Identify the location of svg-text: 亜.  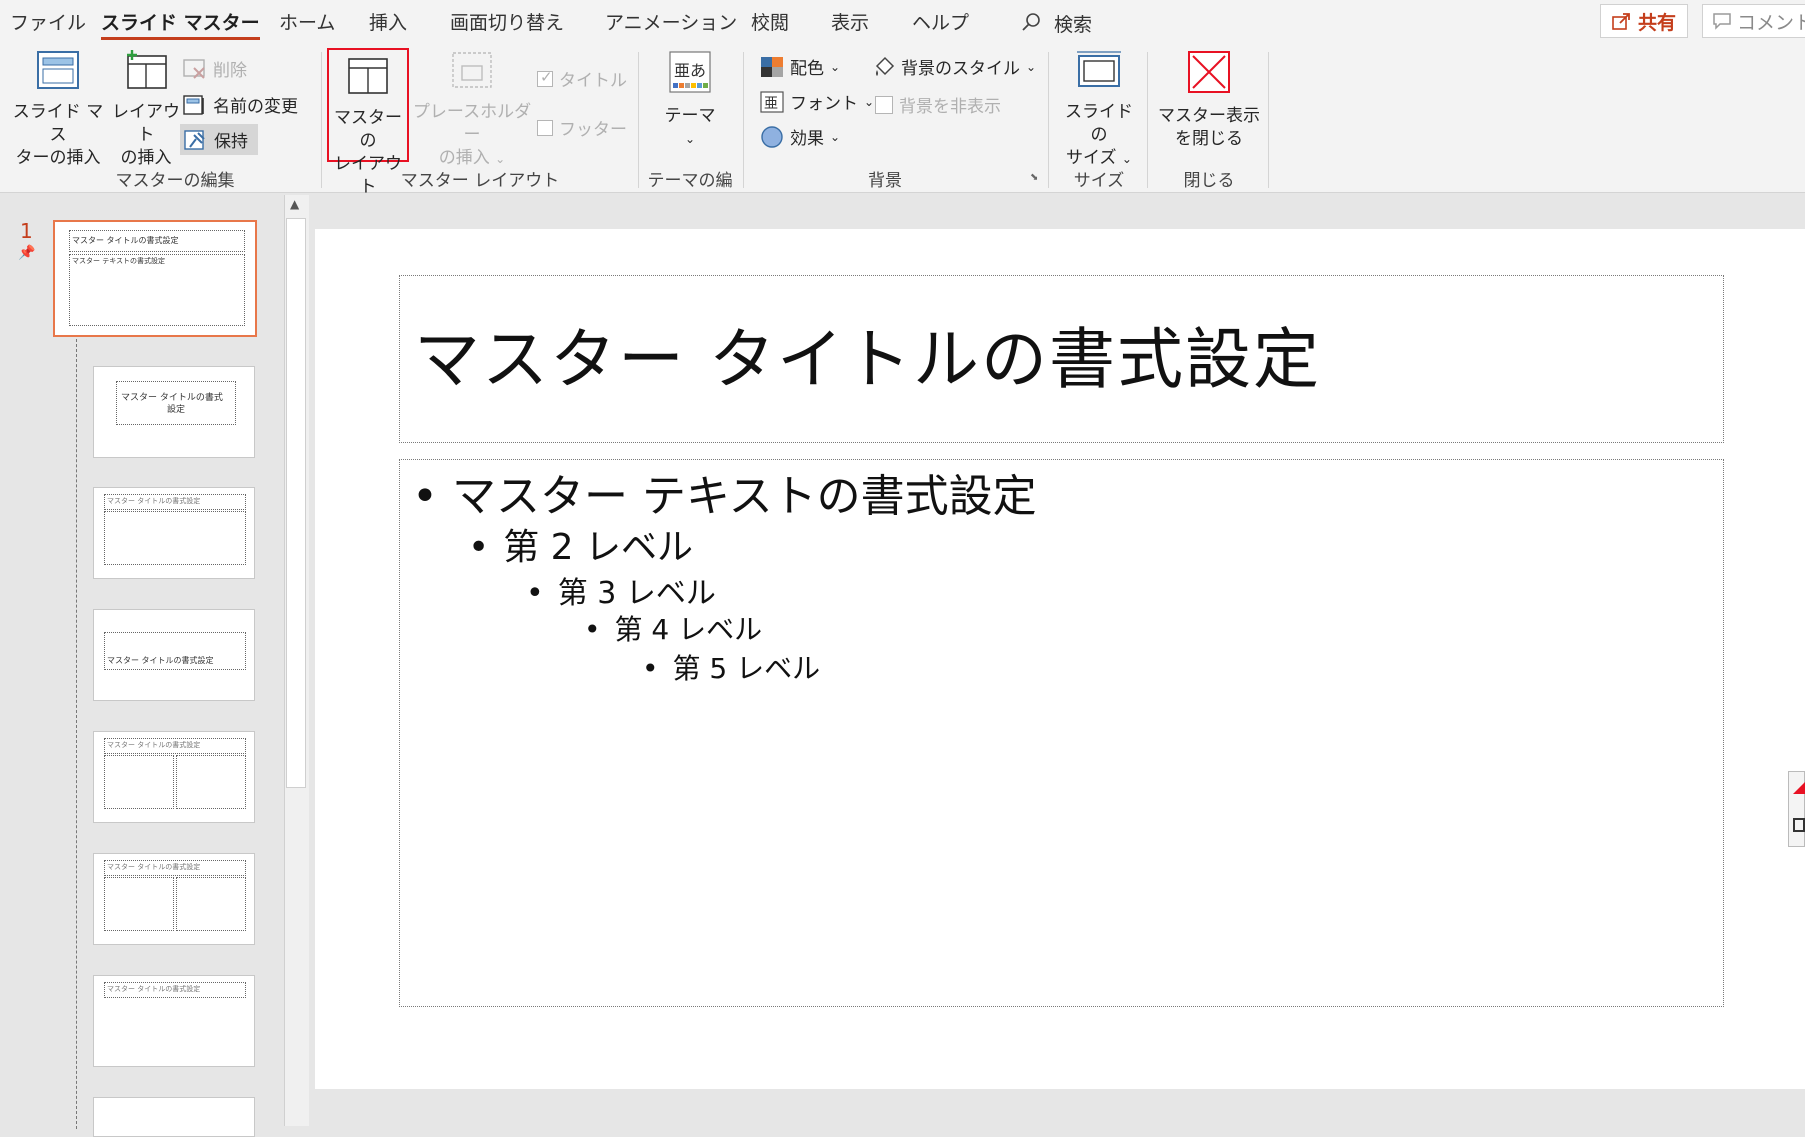
(771, 104).